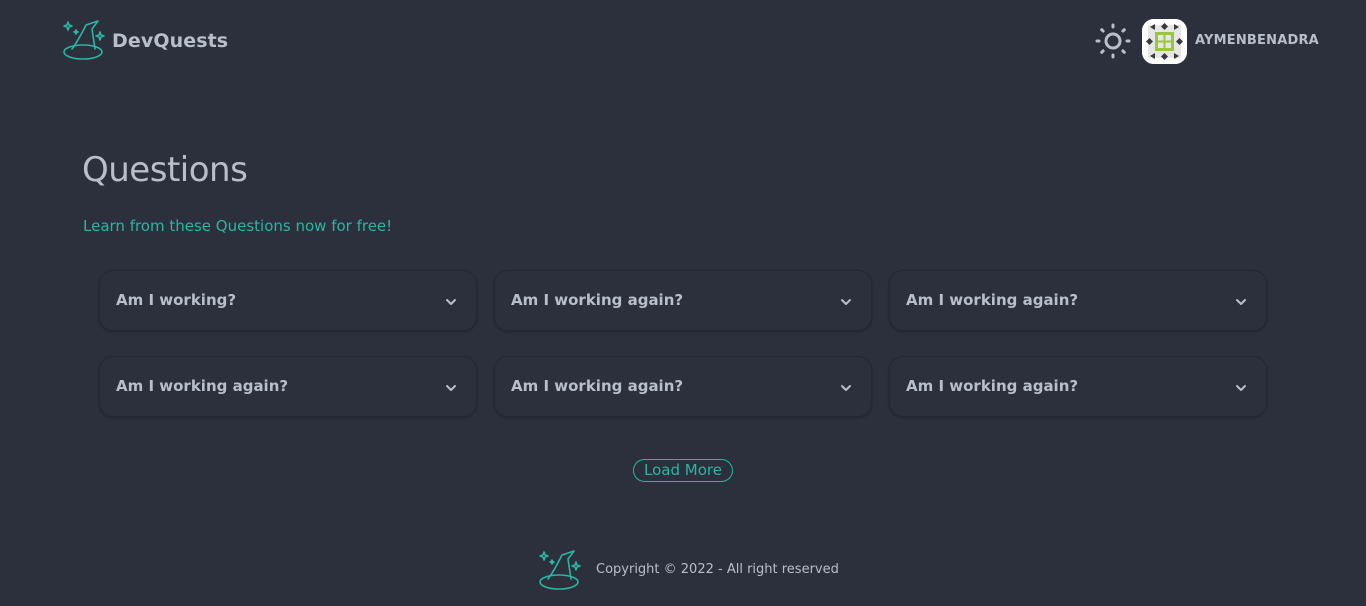 The height and width of the screenshot is (606, 1366). I want to click on sun-icon, so click(1113, 41).